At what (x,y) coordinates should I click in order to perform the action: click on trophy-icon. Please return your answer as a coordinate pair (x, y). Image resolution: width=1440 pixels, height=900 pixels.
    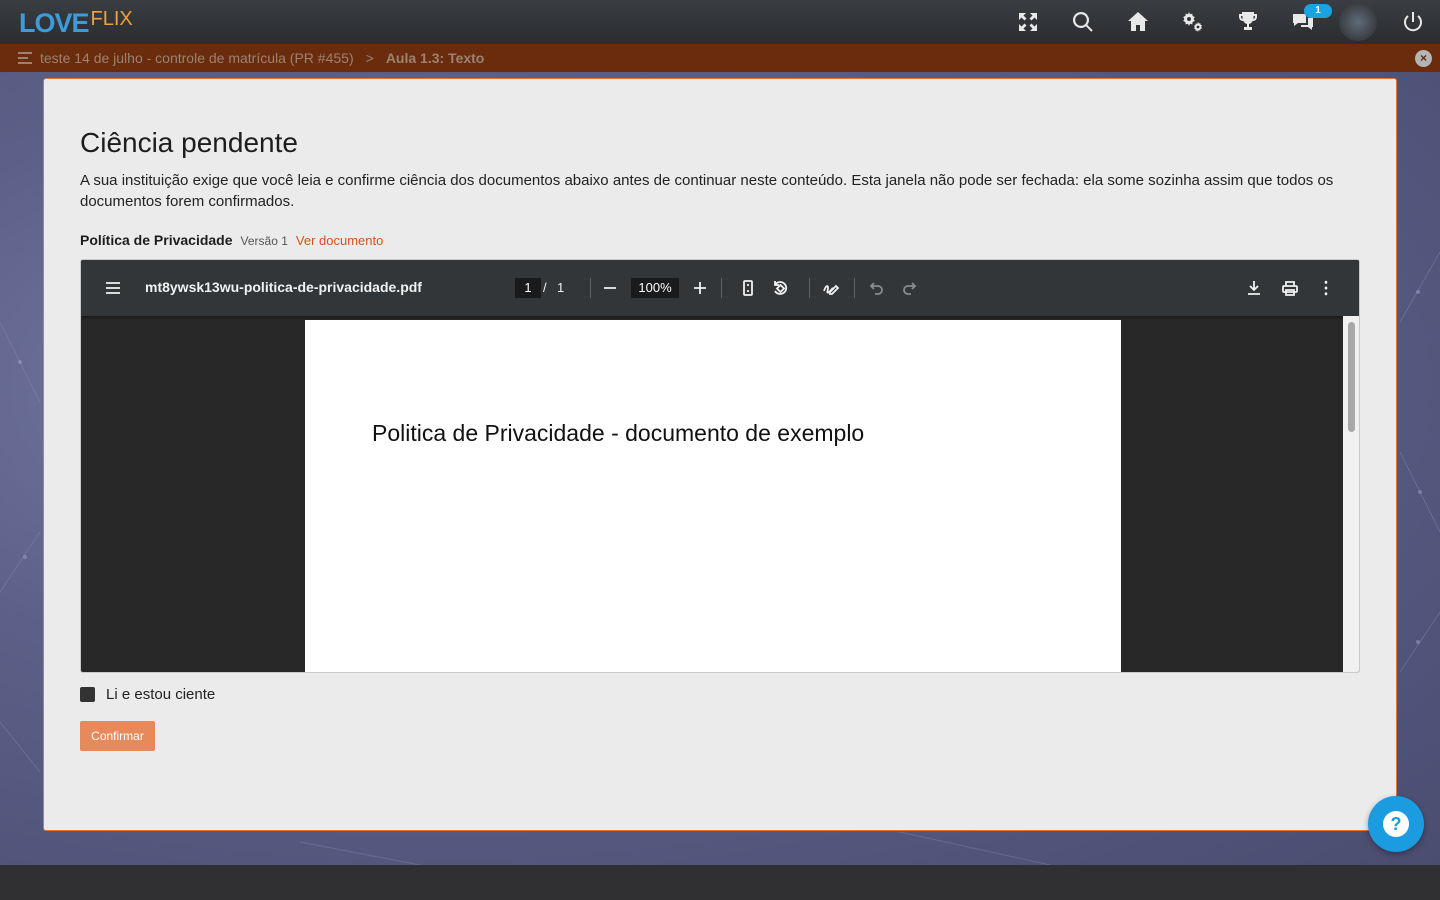
    Looking at the image, I should click on (1247, 22).